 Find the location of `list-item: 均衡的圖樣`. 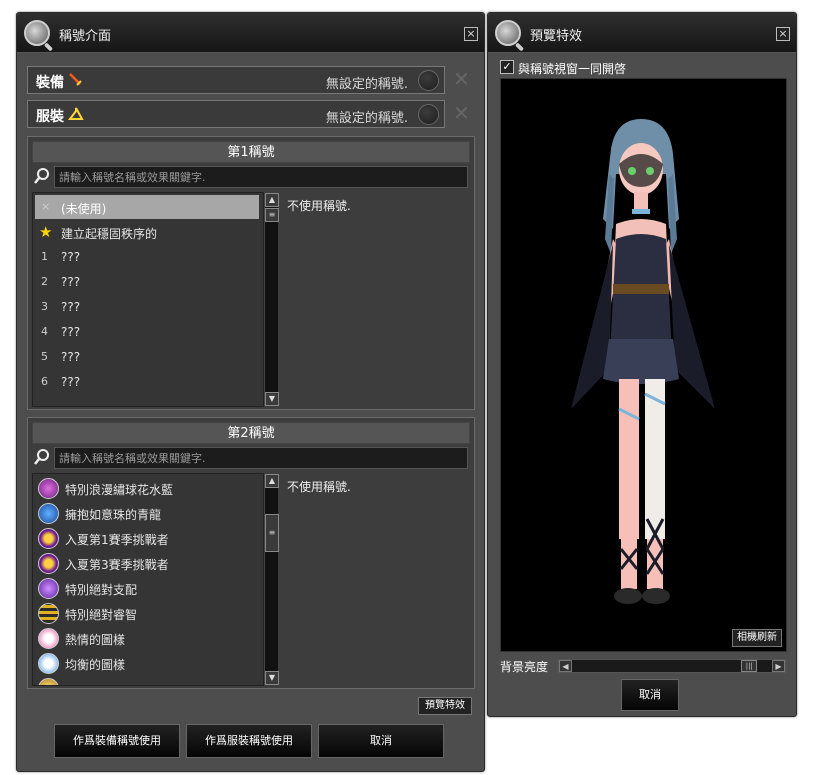

list-item: 均衡的圖樣 is located at coordinates (147, 663).